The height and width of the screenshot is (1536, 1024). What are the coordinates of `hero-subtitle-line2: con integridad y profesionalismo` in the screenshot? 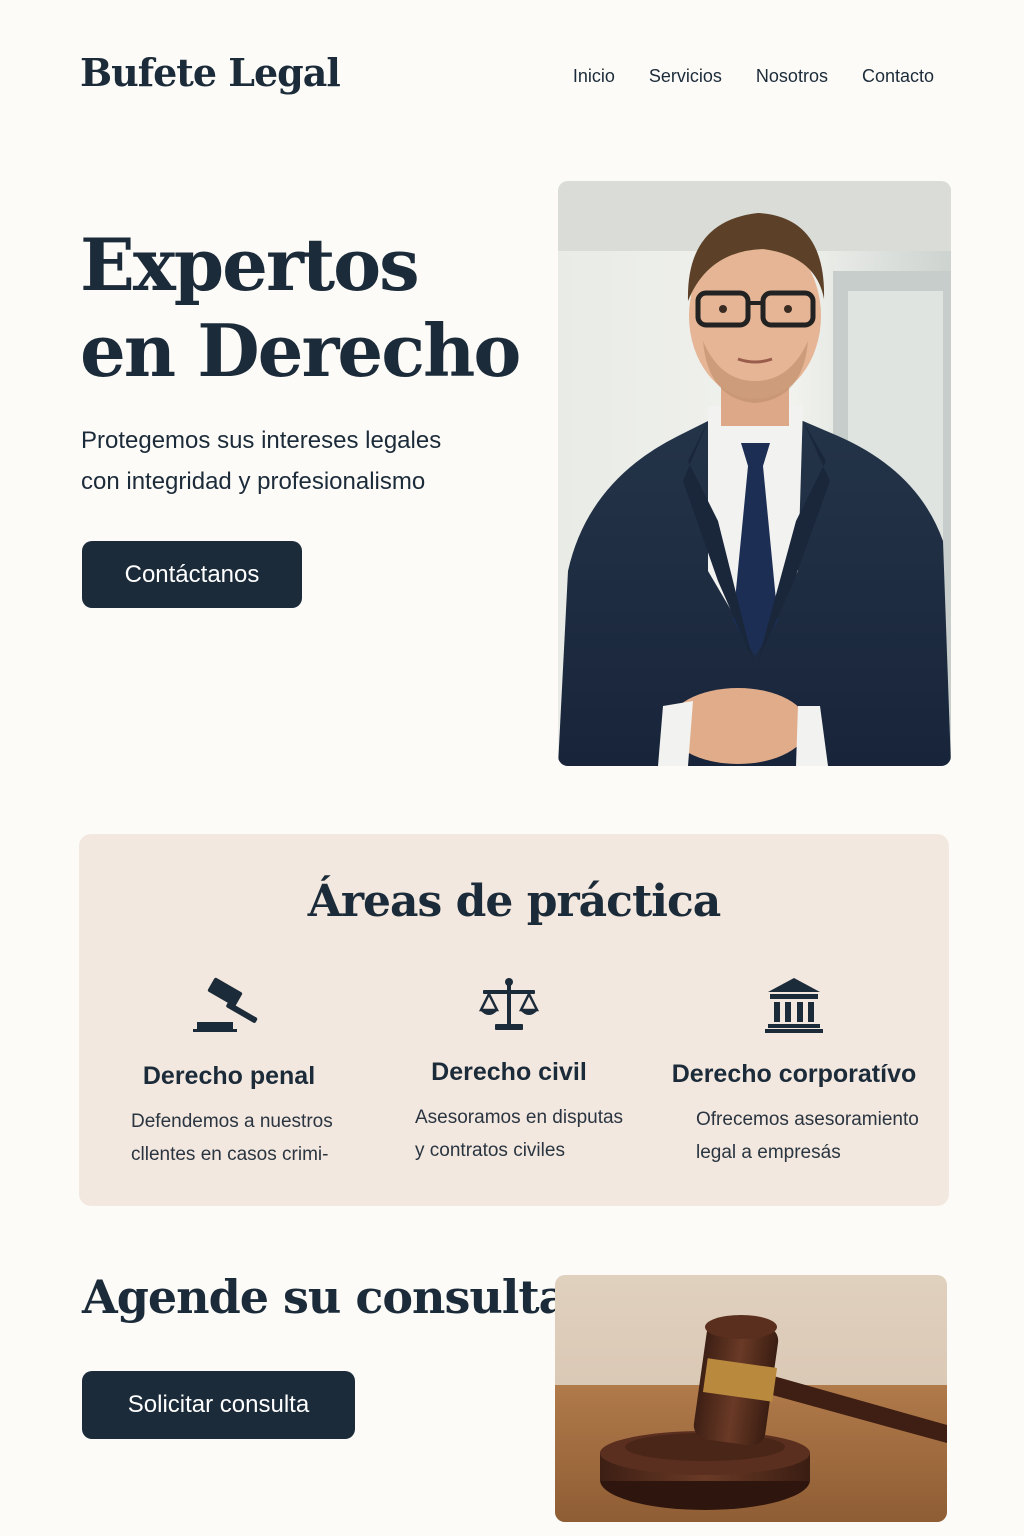 It's located at (253, 481).